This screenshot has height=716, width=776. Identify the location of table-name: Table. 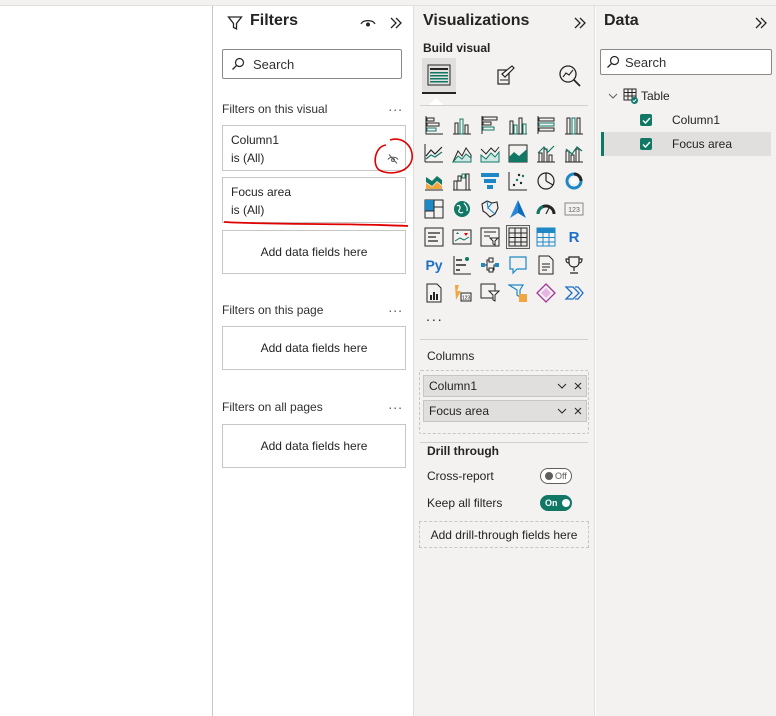
(655, 96).